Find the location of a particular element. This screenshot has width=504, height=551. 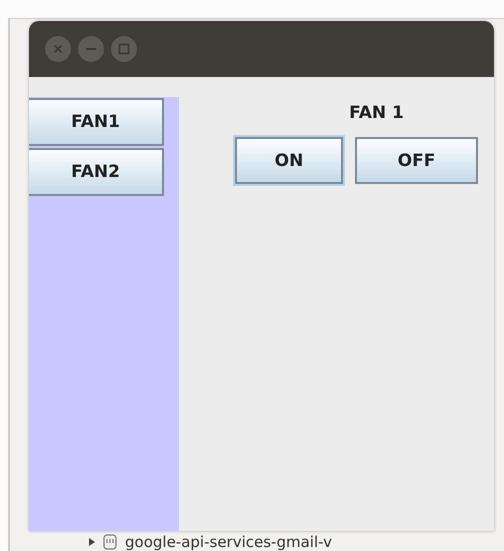

tree-item-label: google-api-services-gmail-v is located at coordinates (228, 542).